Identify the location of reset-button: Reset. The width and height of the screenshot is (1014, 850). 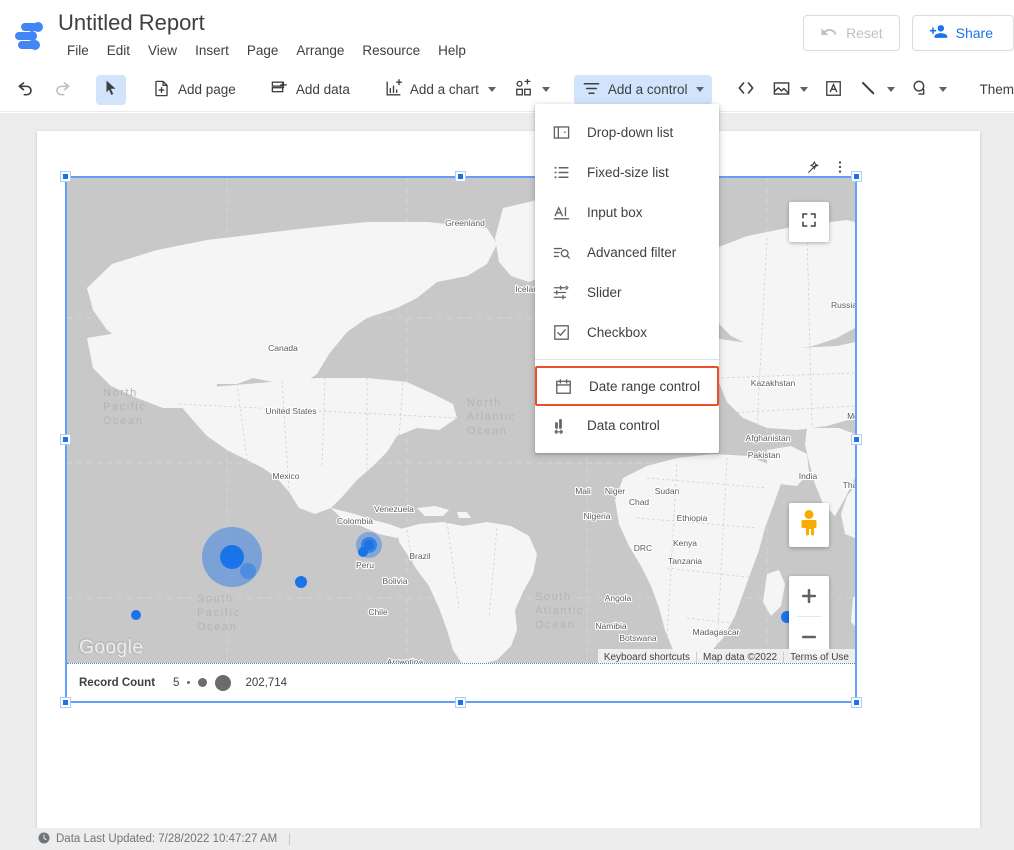
(851, 33).